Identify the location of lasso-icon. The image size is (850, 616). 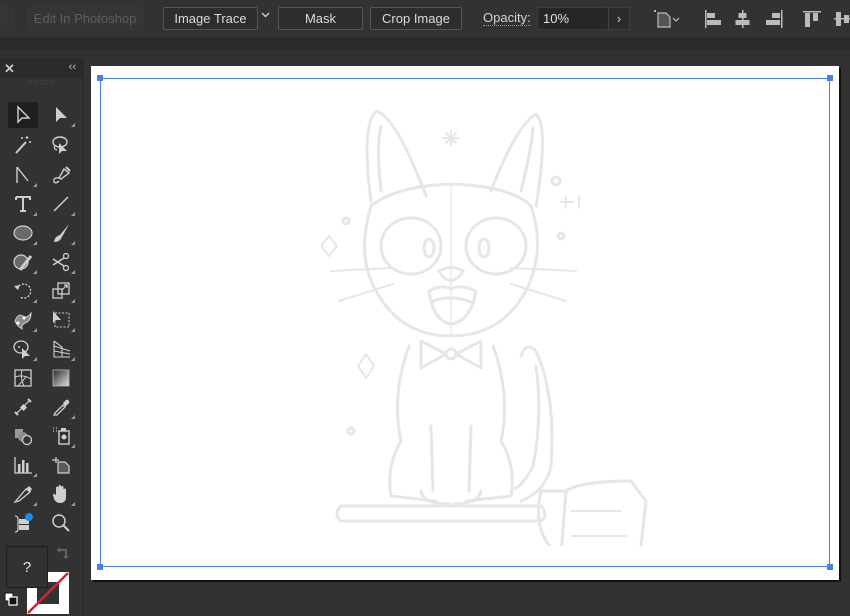
(60, 145).